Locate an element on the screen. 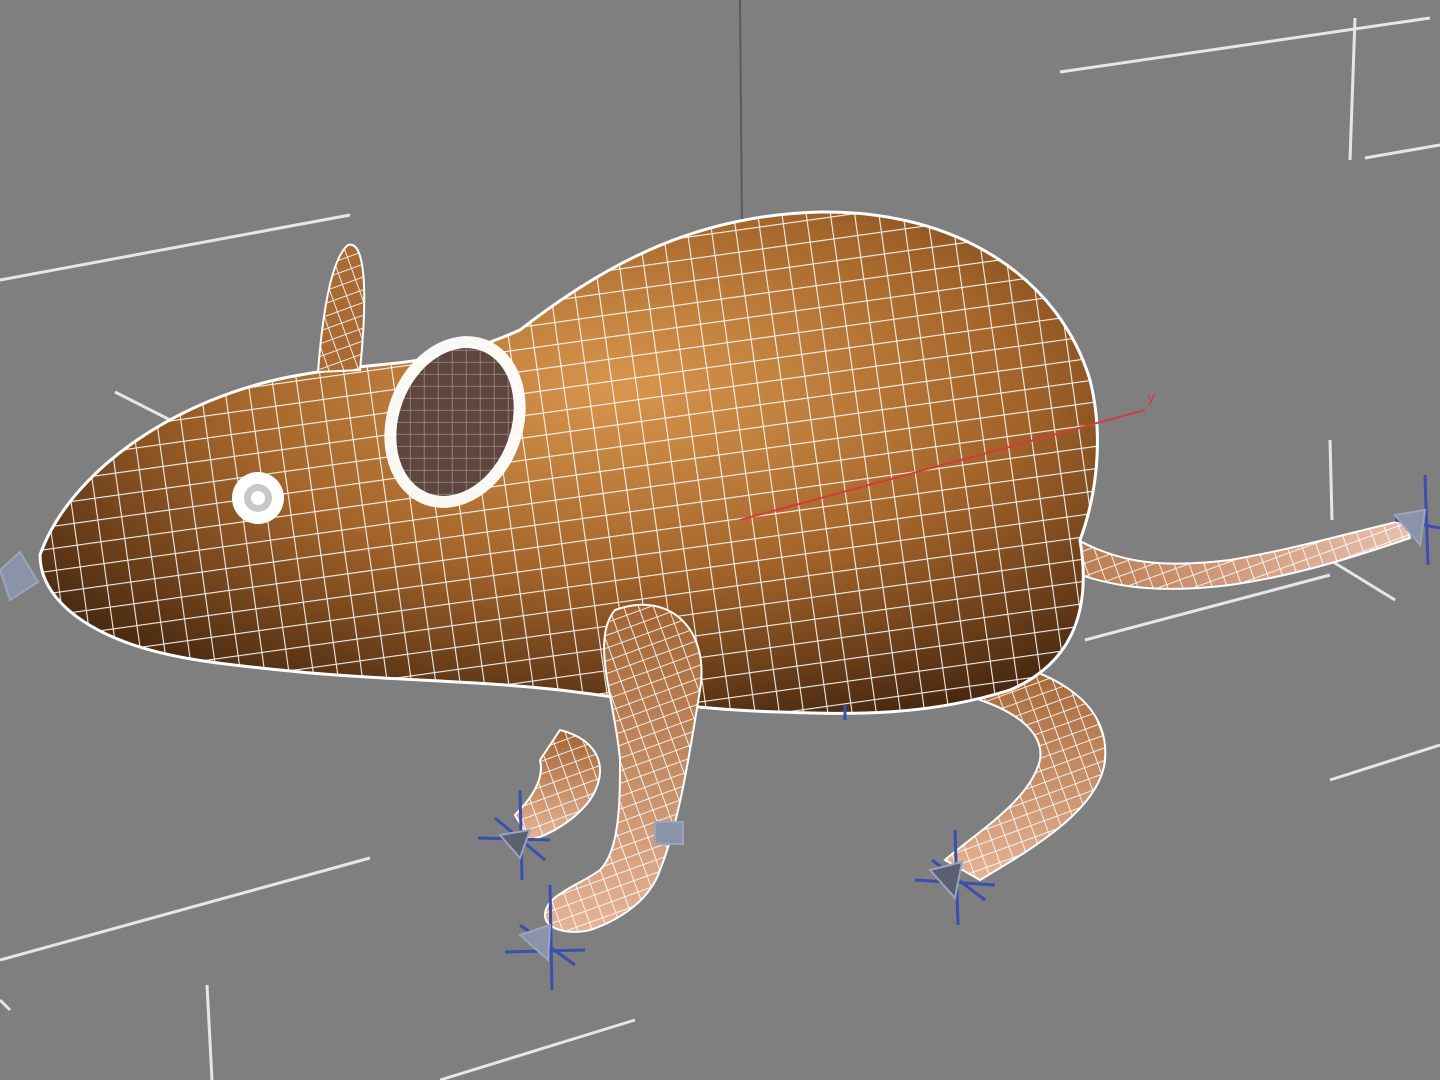  joint-marker-front-leg is located at coordinates (669, 833).